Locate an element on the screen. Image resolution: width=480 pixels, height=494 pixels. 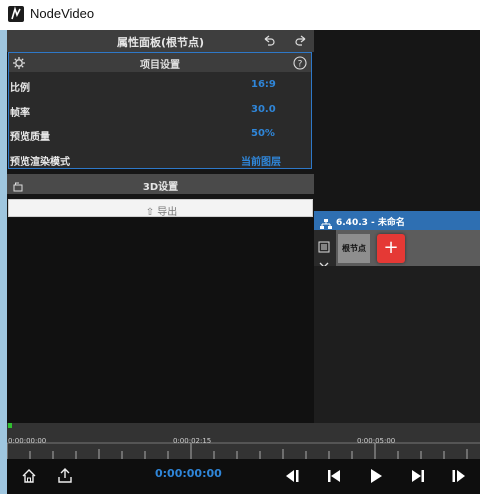
playback-controls: 0:00:00:00 is located at coordinates (243, 476).